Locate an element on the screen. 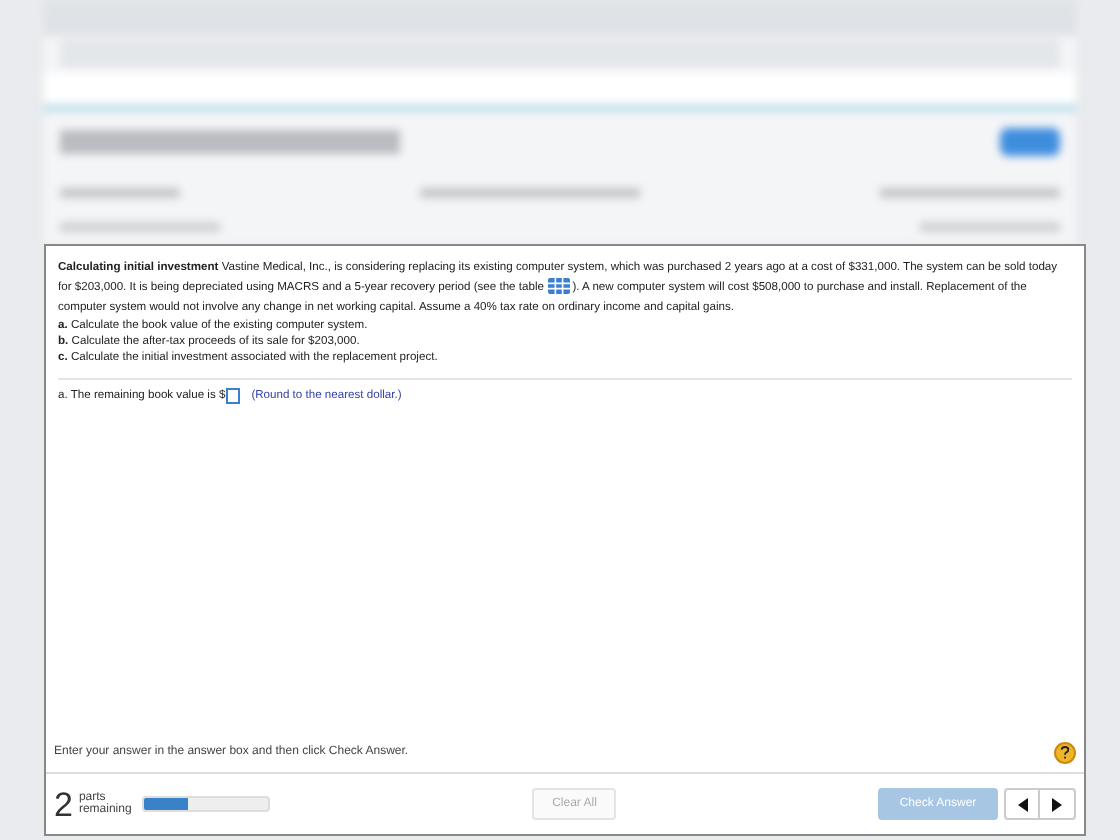  left-arrow-icon is located at coordinates (1022, 804).